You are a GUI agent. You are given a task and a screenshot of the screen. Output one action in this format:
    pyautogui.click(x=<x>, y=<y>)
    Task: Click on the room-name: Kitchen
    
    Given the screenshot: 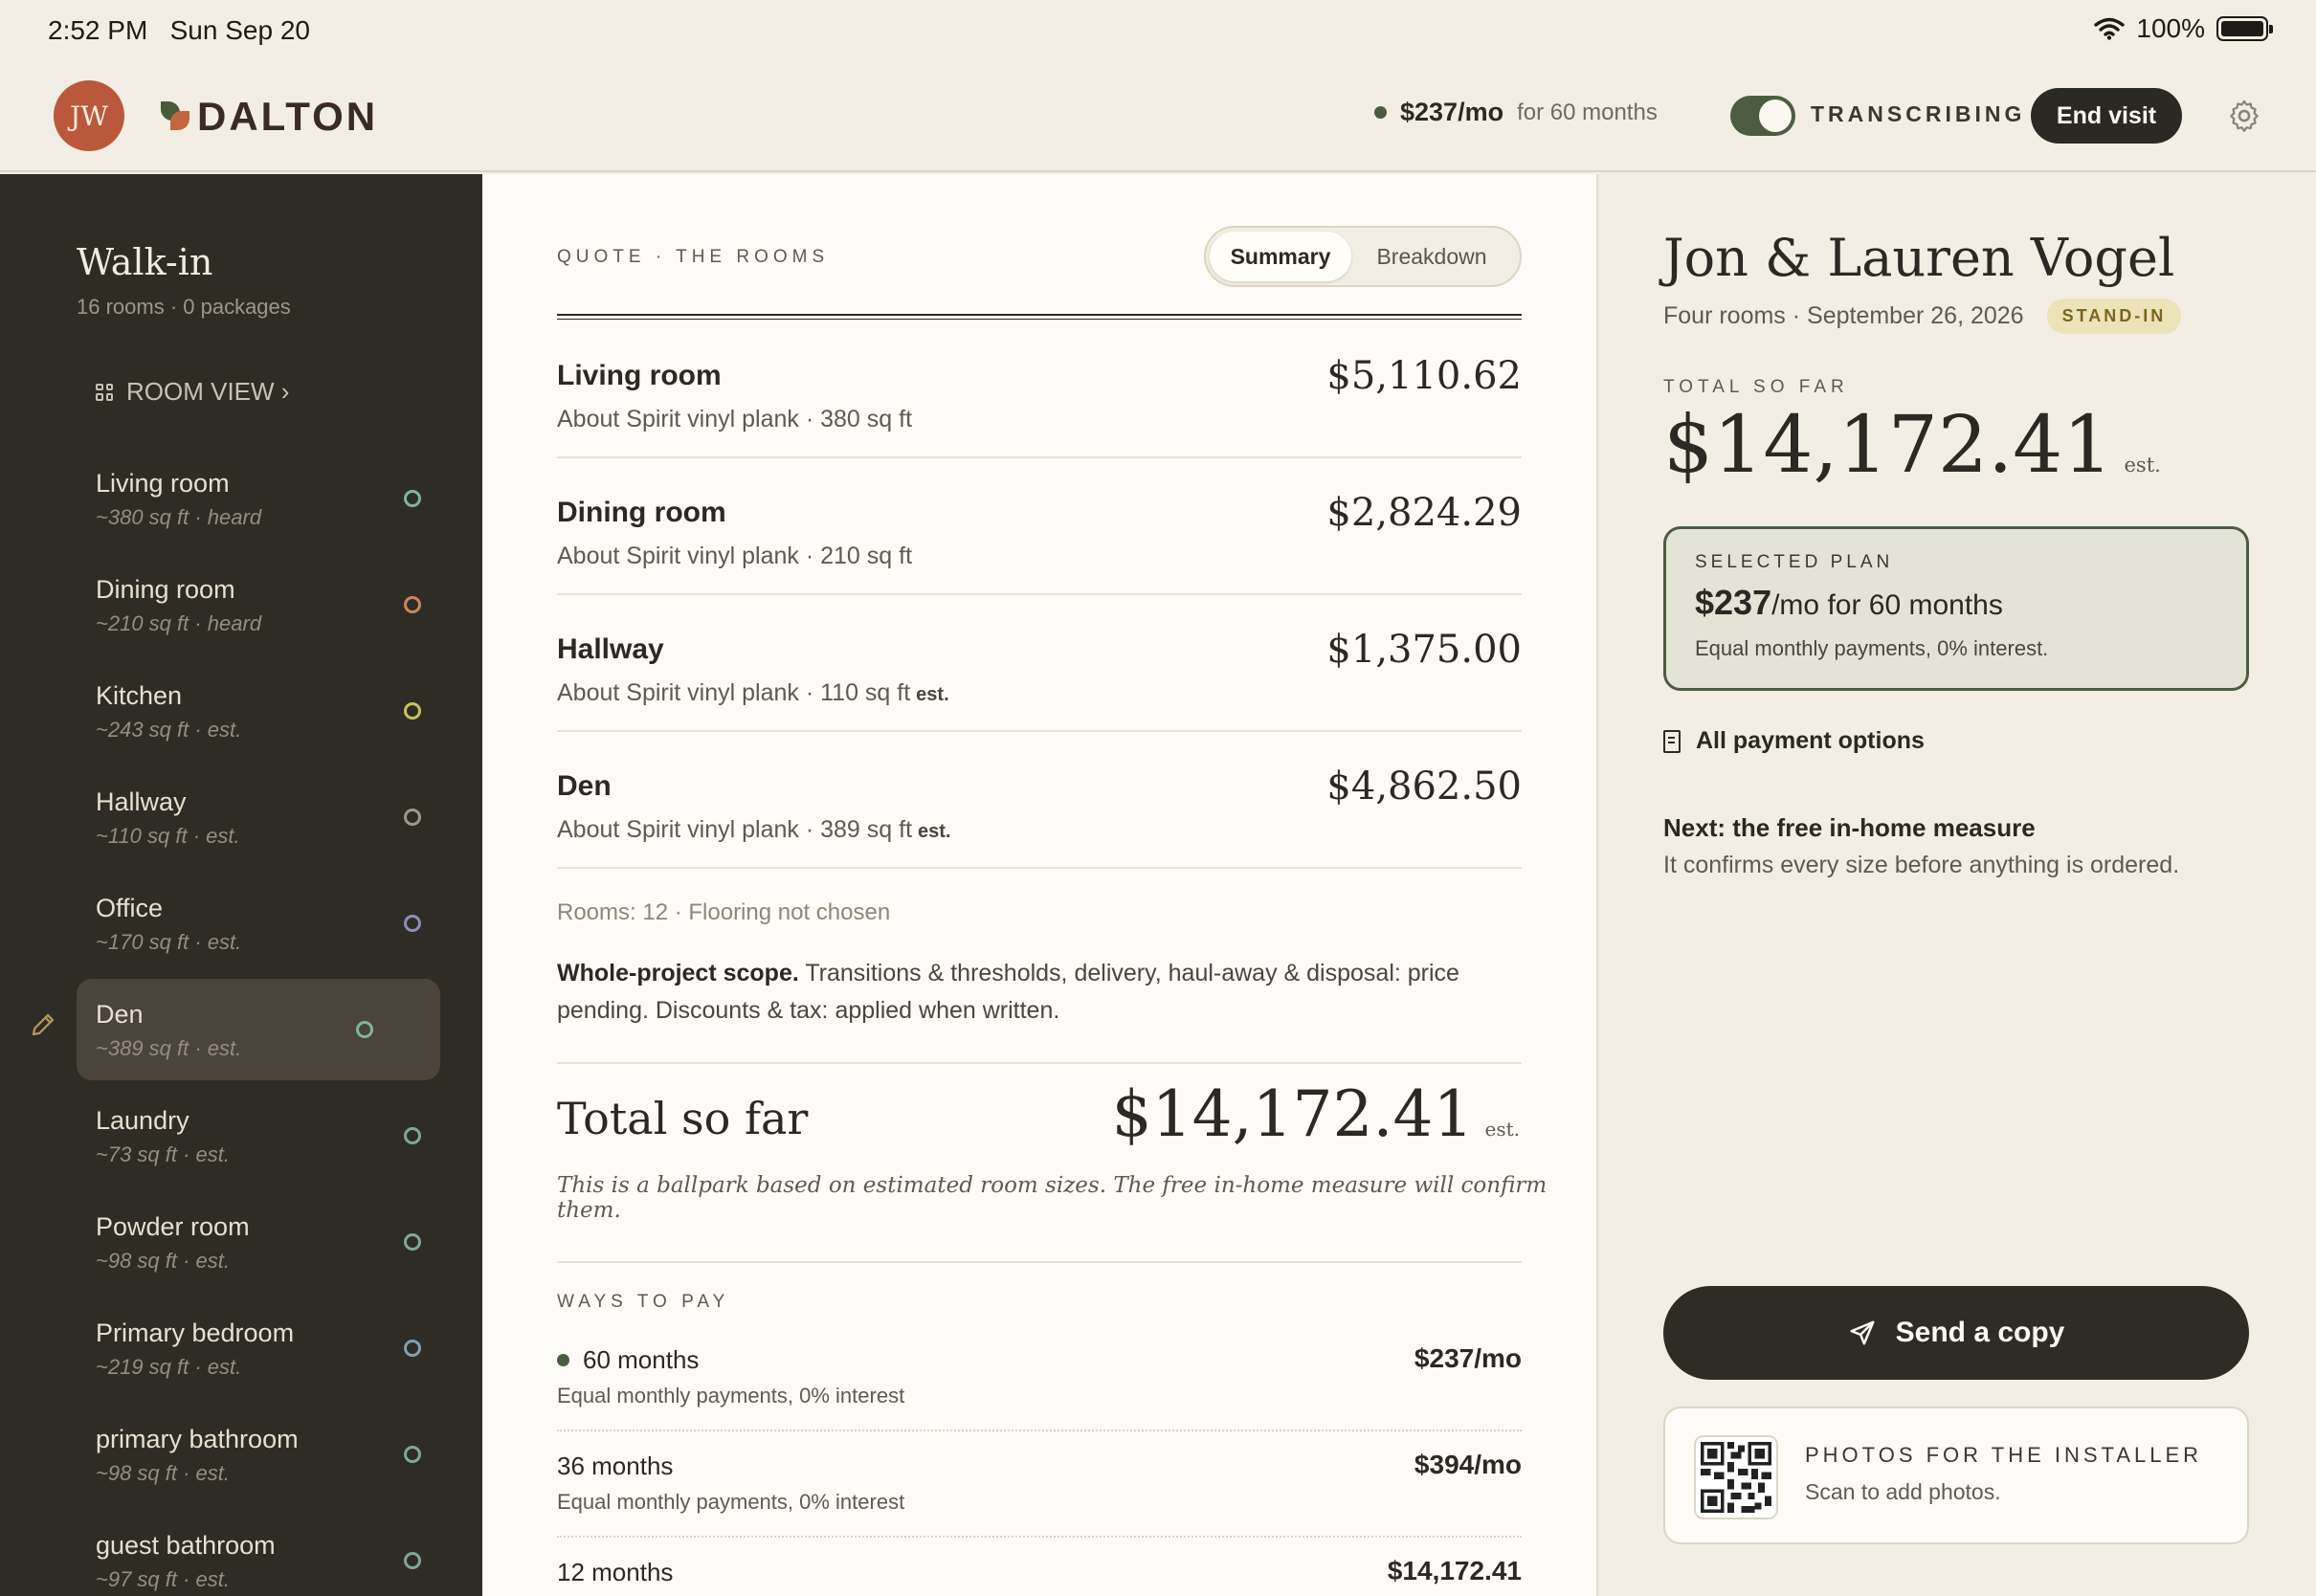 What is the action you would take?
    pyautogui.click(x=139, y=696)
    